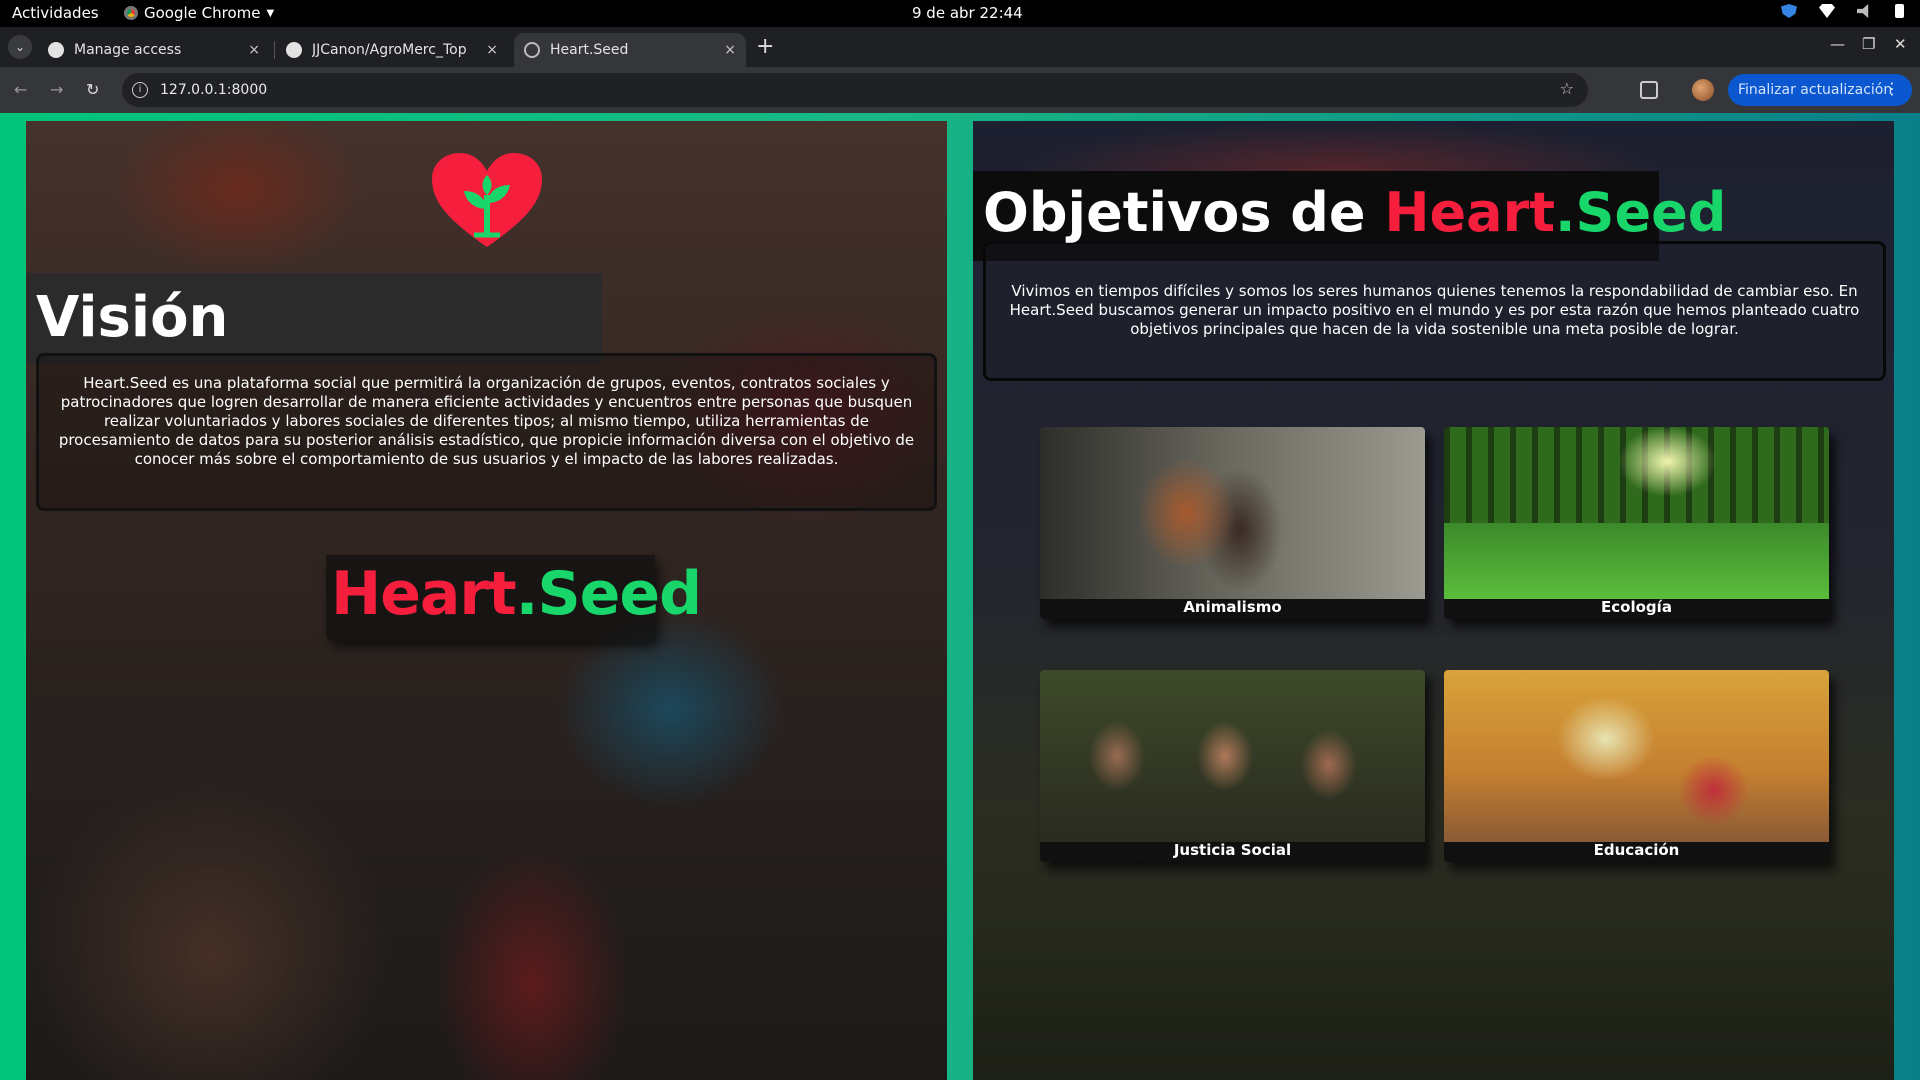 This screenshot has height=1080, width=1920. I want to click on info-icon: i, so click(140, 90).